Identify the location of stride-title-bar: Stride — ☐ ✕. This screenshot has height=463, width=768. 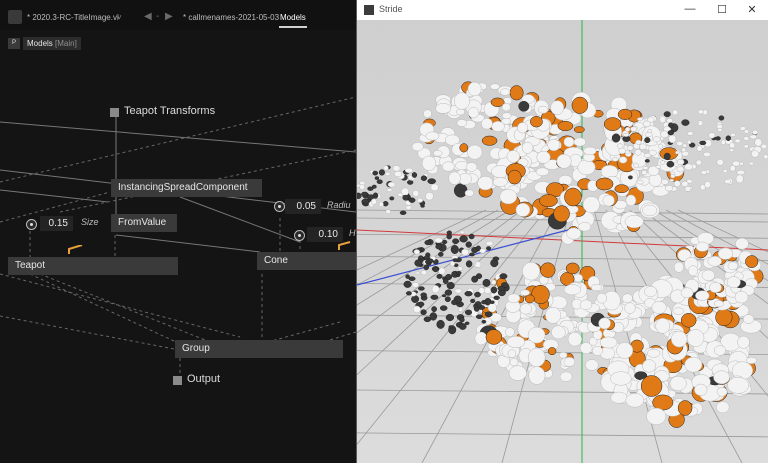
(562, 10).